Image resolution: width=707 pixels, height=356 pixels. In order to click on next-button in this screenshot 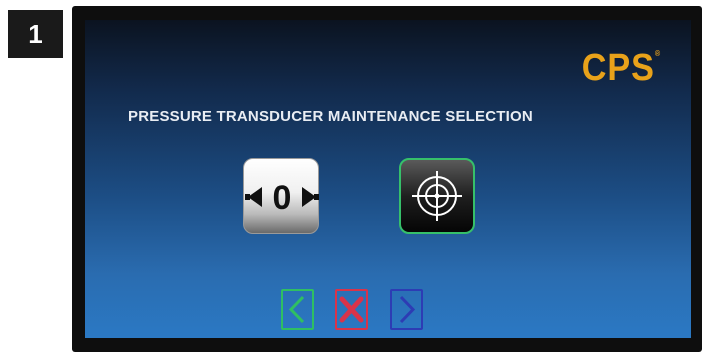, I will do `click(406, 309)`.